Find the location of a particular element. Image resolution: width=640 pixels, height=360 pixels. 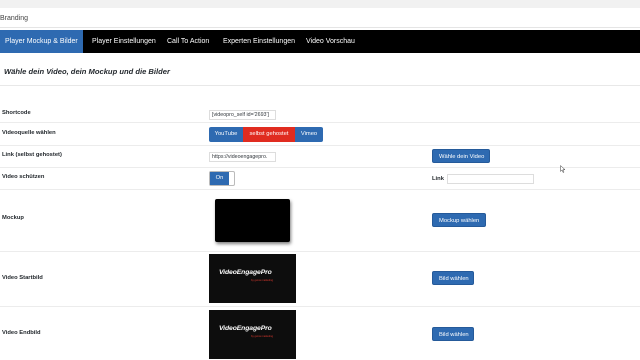

self-hosted-link-label: Link (selbst gehostet) is located at coordinates (32, 155).